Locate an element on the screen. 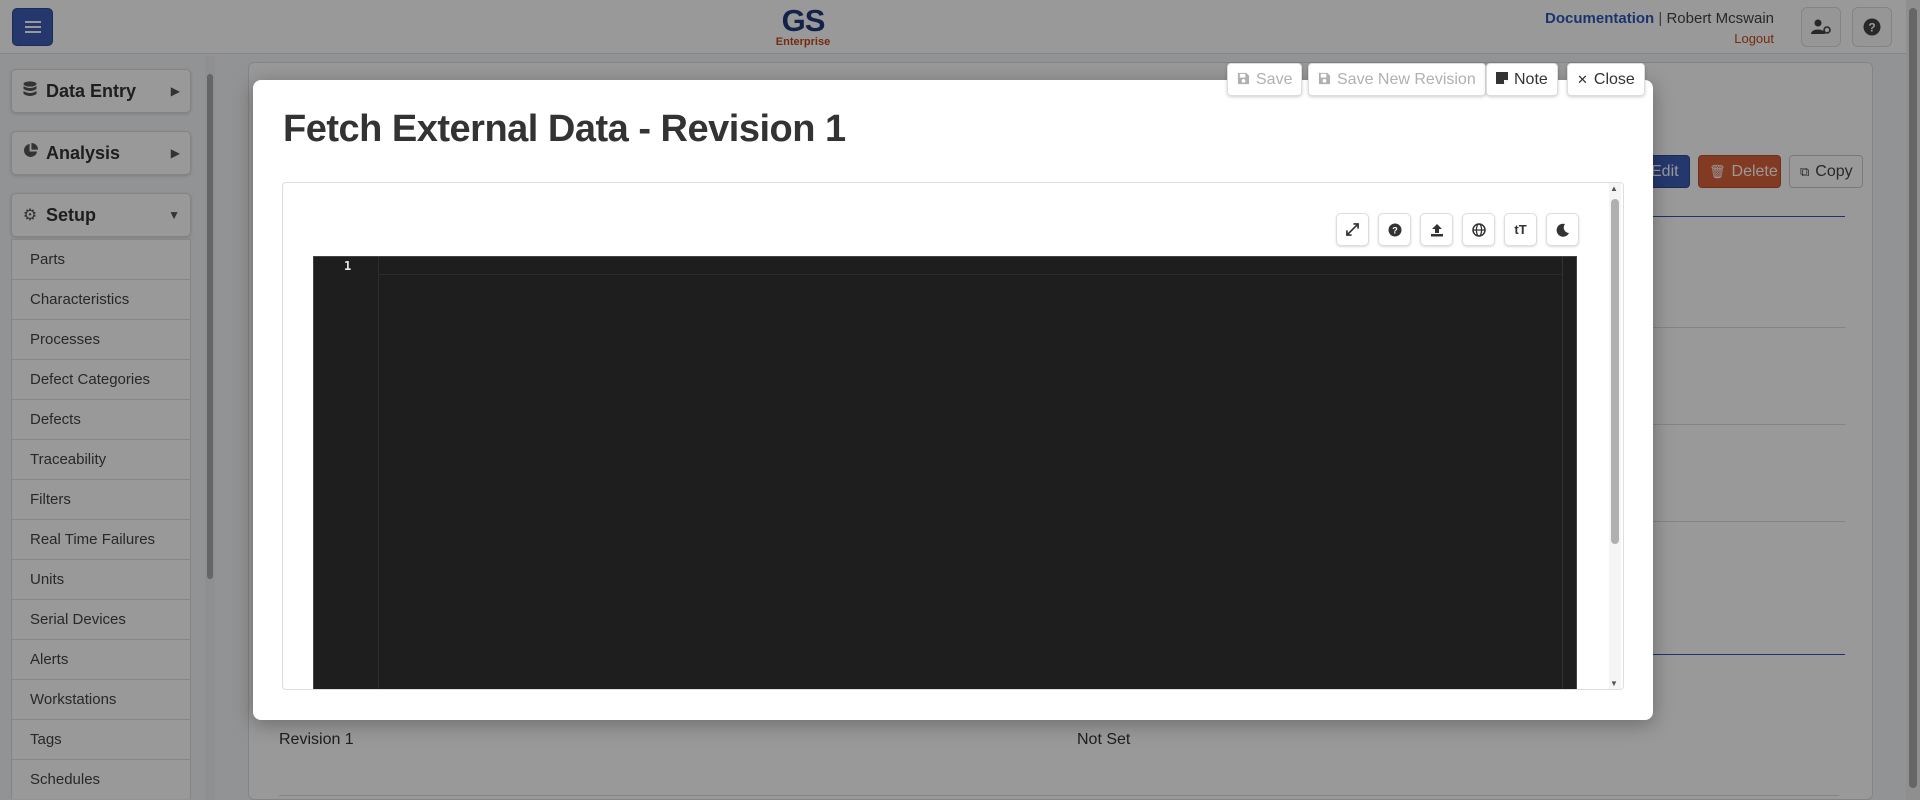  dark-mode-button is located at coordinates (1562, 229).